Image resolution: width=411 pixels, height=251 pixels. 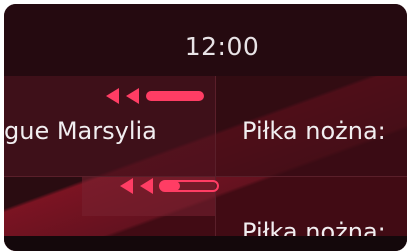 I want to click on time-slot-label: 12:00, so click(x=222, y=46).